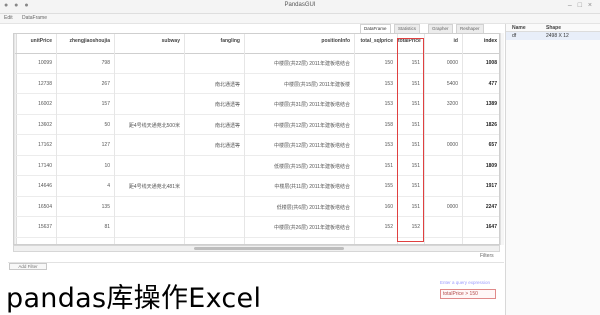 This screenshot has width=600, height=315. What do you see at coordinates (35, 207) in the screenshot?
I see `table-cell: 16504` at bounding box center [35, 207].